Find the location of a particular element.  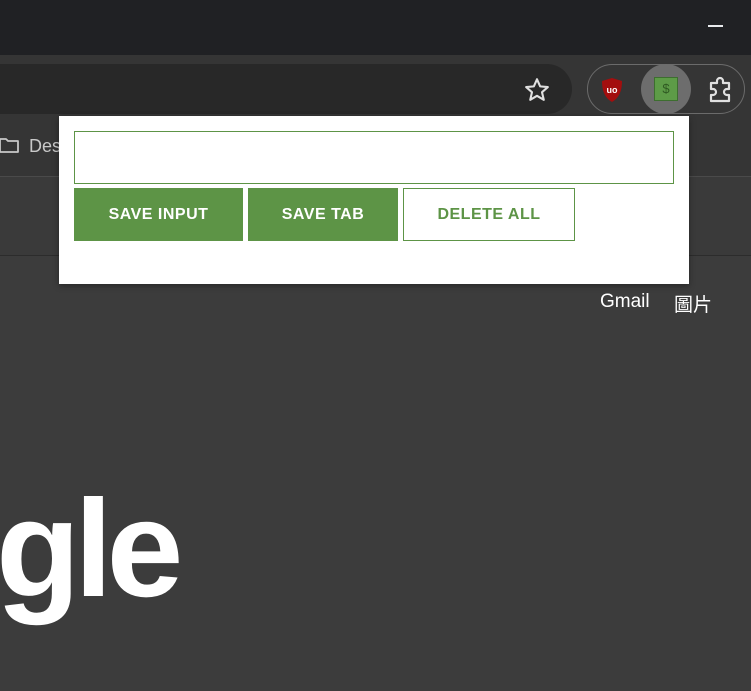

address-bar is located at coordinates (286, 89).